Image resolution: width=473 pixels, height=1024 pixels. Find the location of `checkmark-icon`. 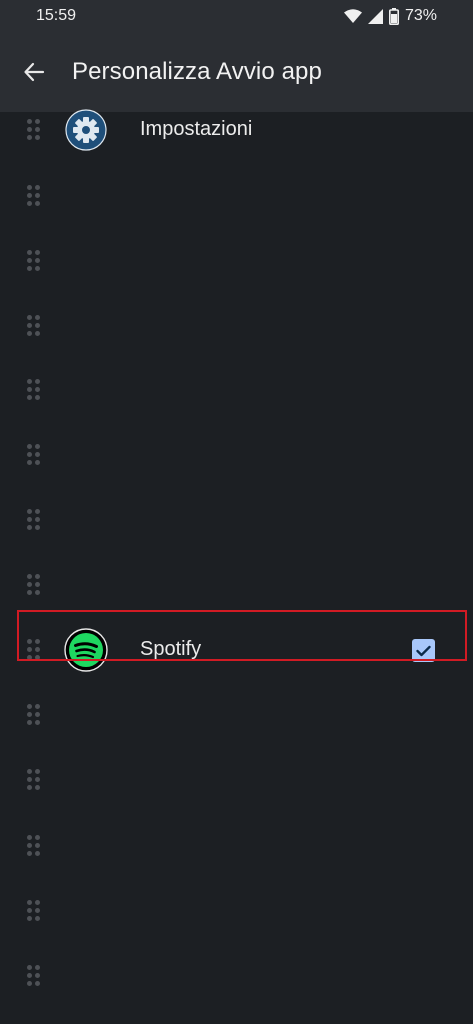

checkmark-icon is located at coordinates (423, 650).